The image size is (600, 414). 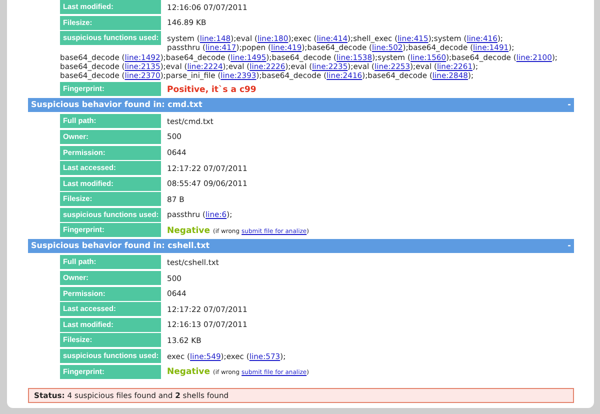 What do you see at coordinates (211, 89) in the screenshot?
I see `fingerprint-verdict: Positive, it`s a c99` at bounding box center [211, 89].